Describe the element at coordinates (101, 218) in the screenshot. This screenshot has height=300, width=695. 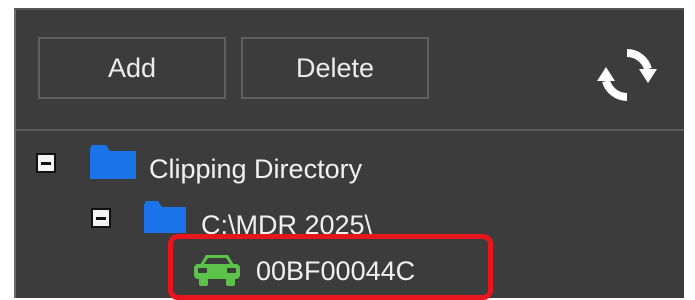
I see `collapse-toggle-child` at that location.